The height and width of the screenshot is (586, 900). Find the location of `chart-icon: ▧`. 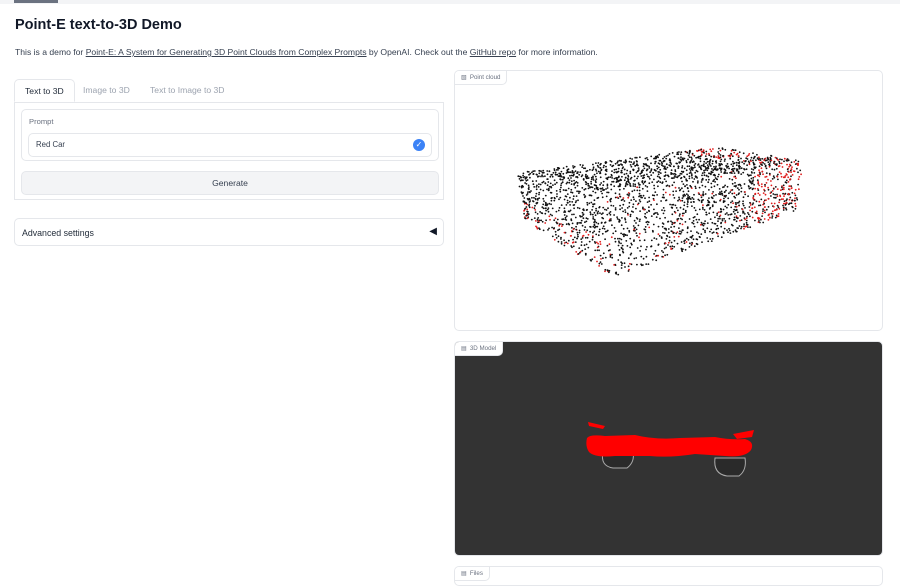

chart-icon: ▧ is located at coordinates (464, 77).